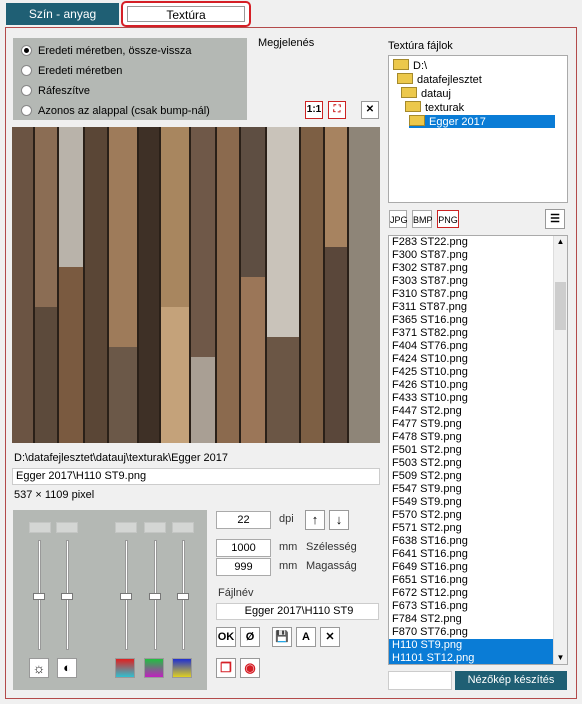  What do you see at coordinates (306, 637) in the screenshot?
I see `rename-icon: A` at bounding box center [306, 637].